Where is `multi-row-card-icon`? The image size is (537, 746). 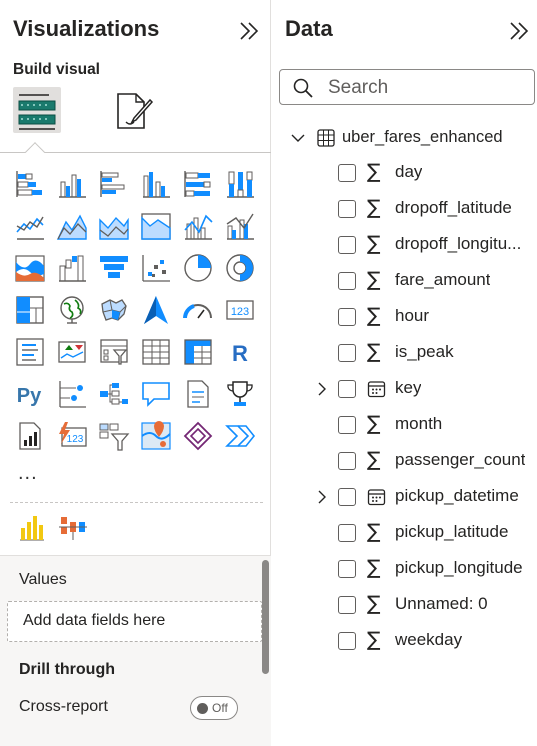
multi-row-card-icon is located at coordinates (30, 352).